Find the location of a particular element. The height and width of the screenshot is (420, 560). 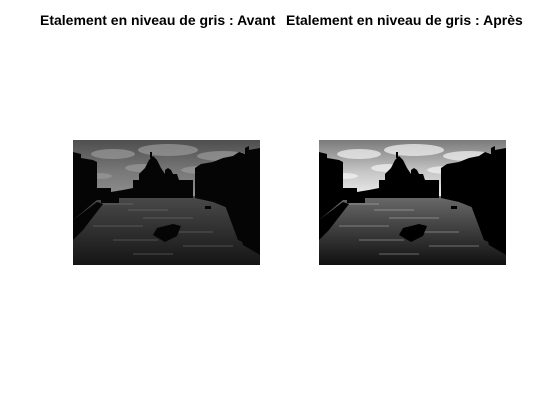

image-after is located at coordinates (412, 202).